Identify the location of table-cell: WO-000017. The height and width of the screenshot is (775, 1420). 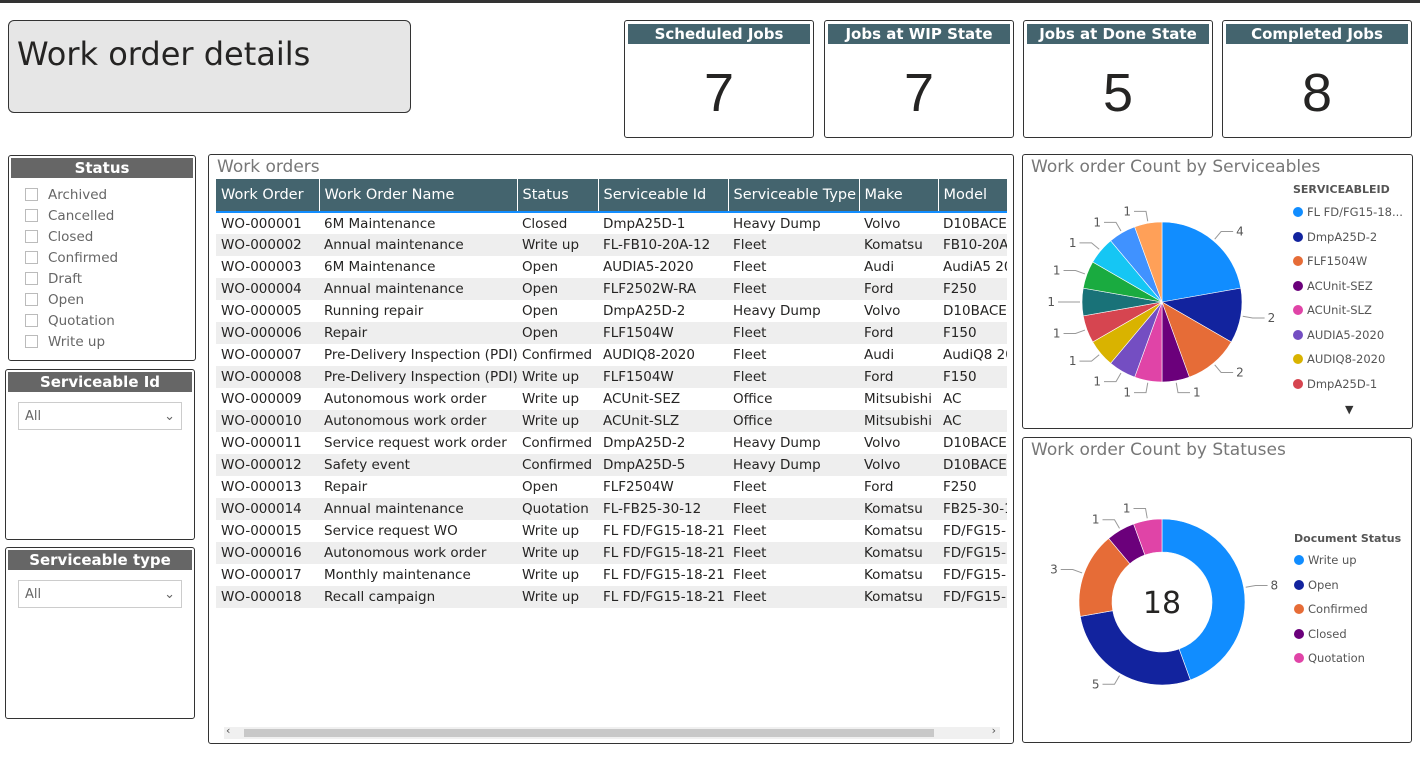
(261, 575).